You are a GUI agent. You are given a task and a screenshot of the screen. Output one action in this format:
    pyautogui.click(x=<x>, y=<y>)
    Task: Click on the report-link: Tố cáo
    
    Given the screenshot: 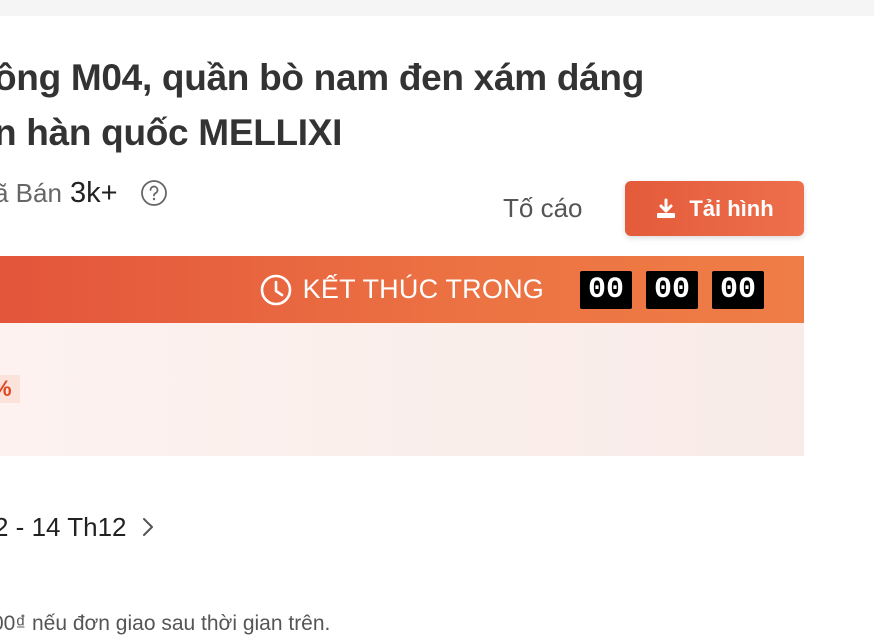 What is the action you would take?
    pyautogui.click(x=543, y=208)
    